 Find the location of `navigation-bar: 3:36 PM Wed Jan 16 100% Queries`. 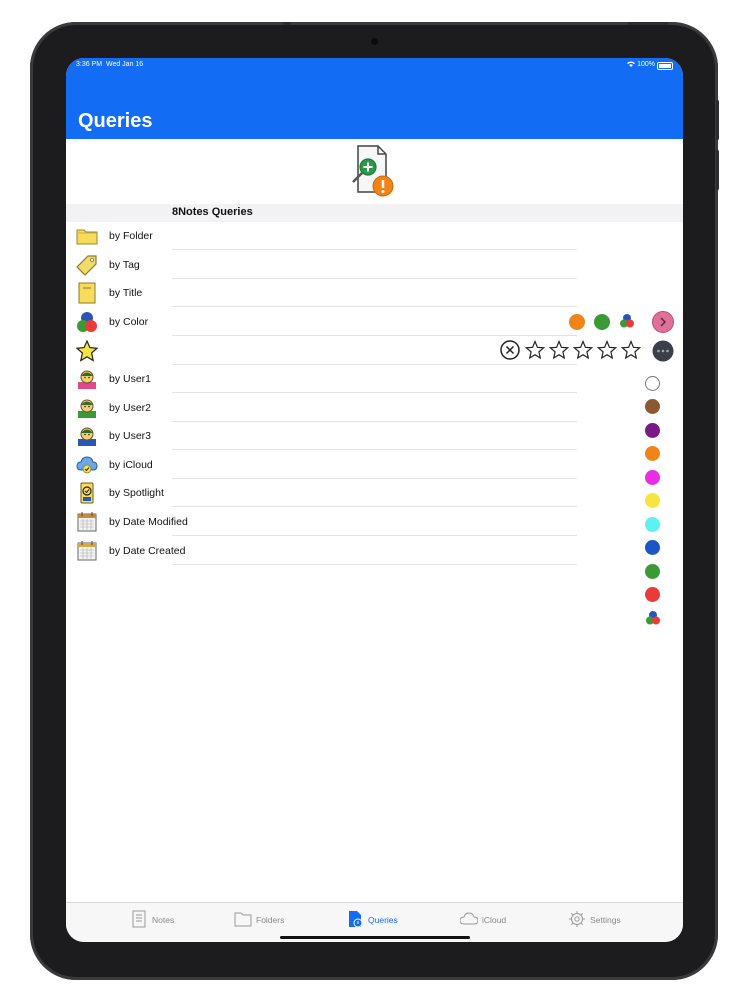

navigation-bar: 3:36 PM Wed Jan 16 100% Queries is located at coordinates (374, 98).